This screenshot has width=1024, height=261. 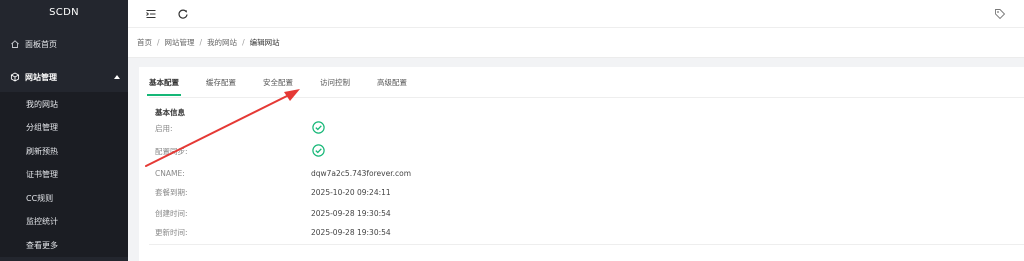 I want to click on sidebar-item-more: 查看更多, so click(x=64, y=246).